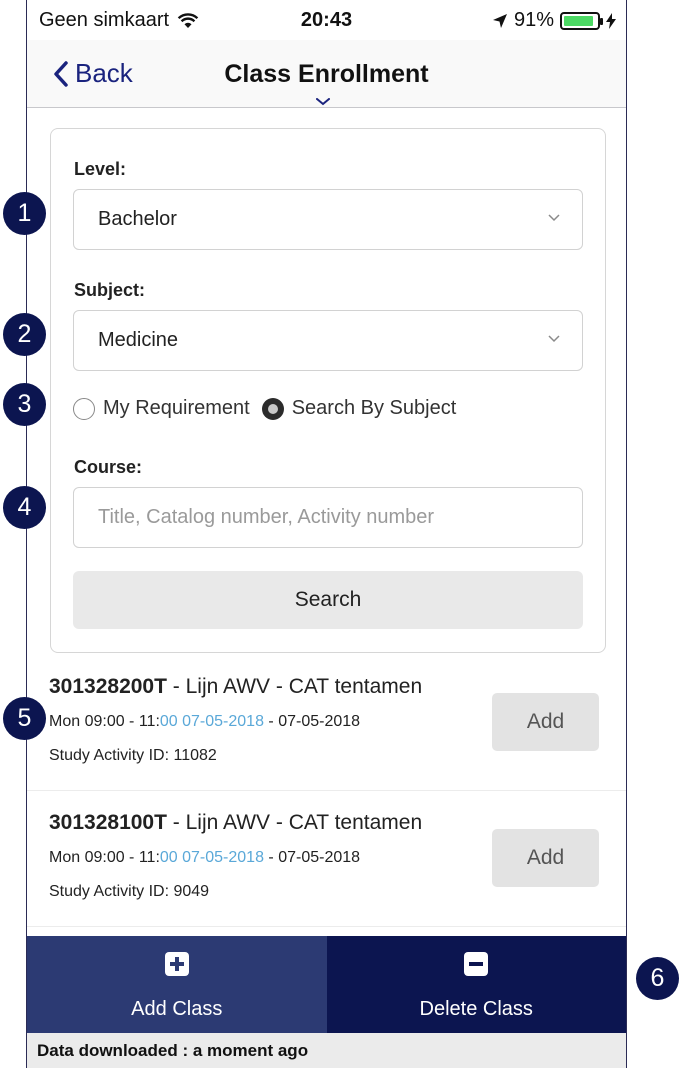 The image size is (679, 1068). I want to click on battery-percent: 91%, so click(533, 20).